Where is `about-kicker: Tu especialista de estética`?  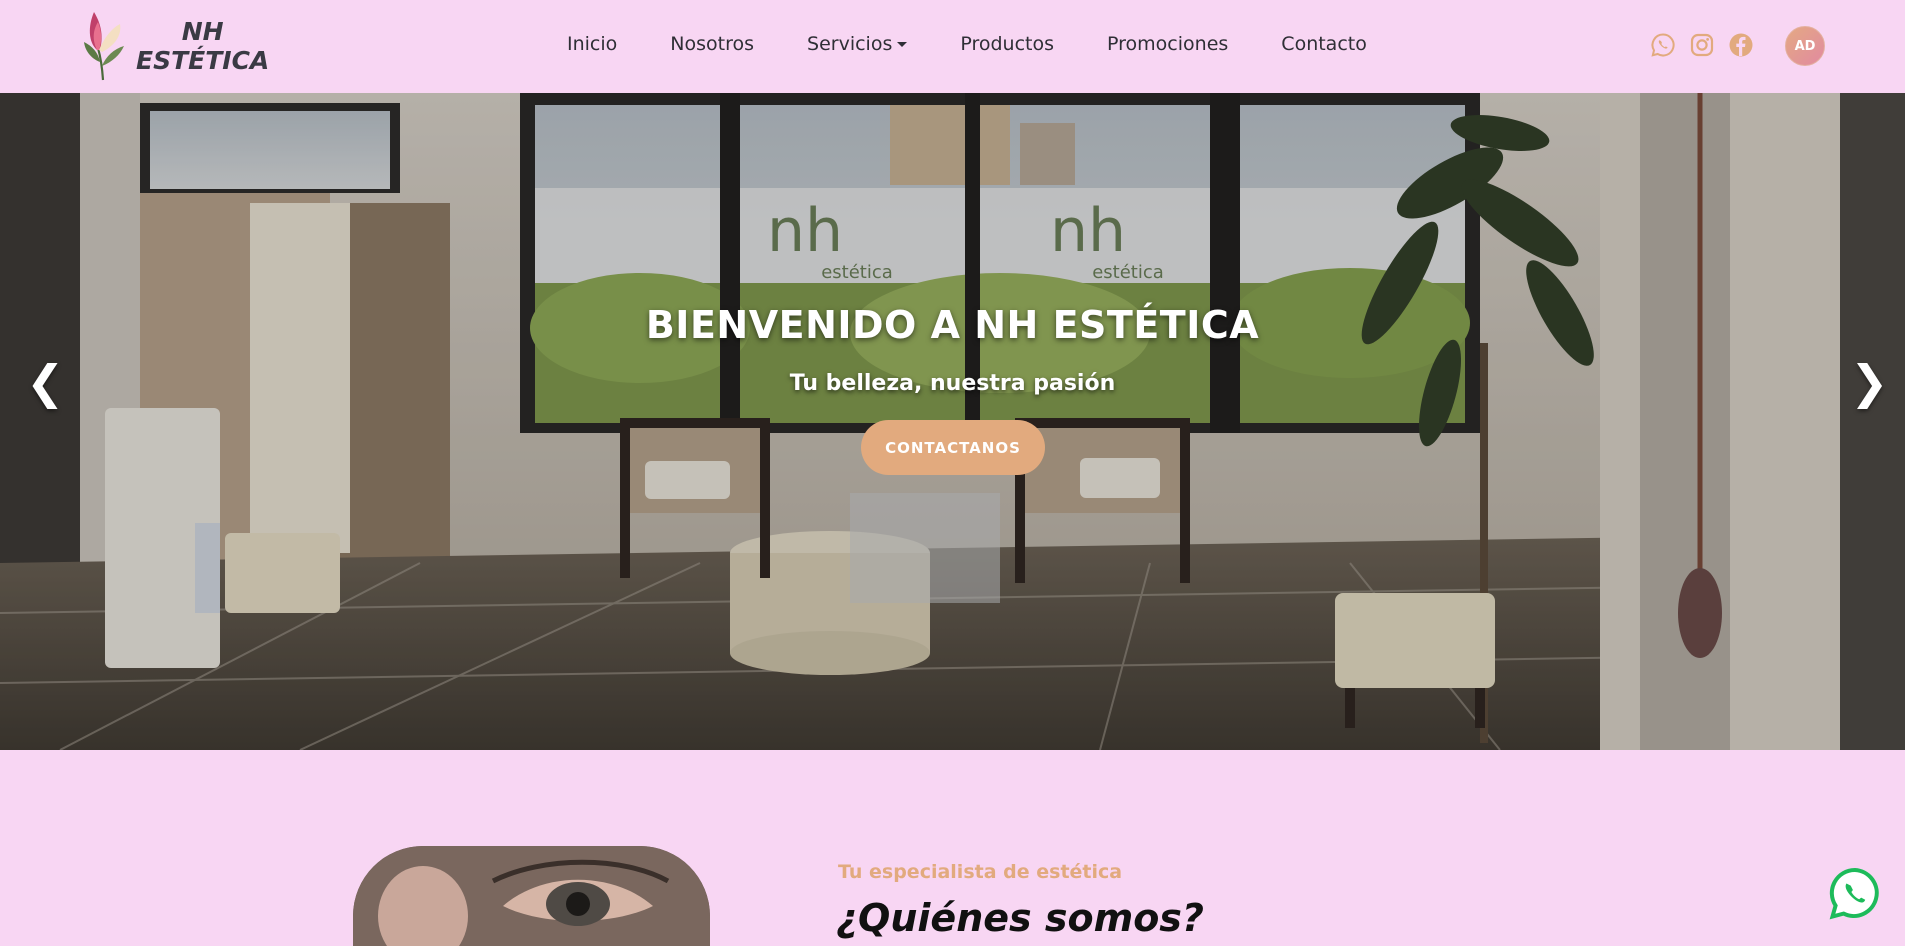 about-kicker: Tu especialista de estética is located at coordinates (980, 872).